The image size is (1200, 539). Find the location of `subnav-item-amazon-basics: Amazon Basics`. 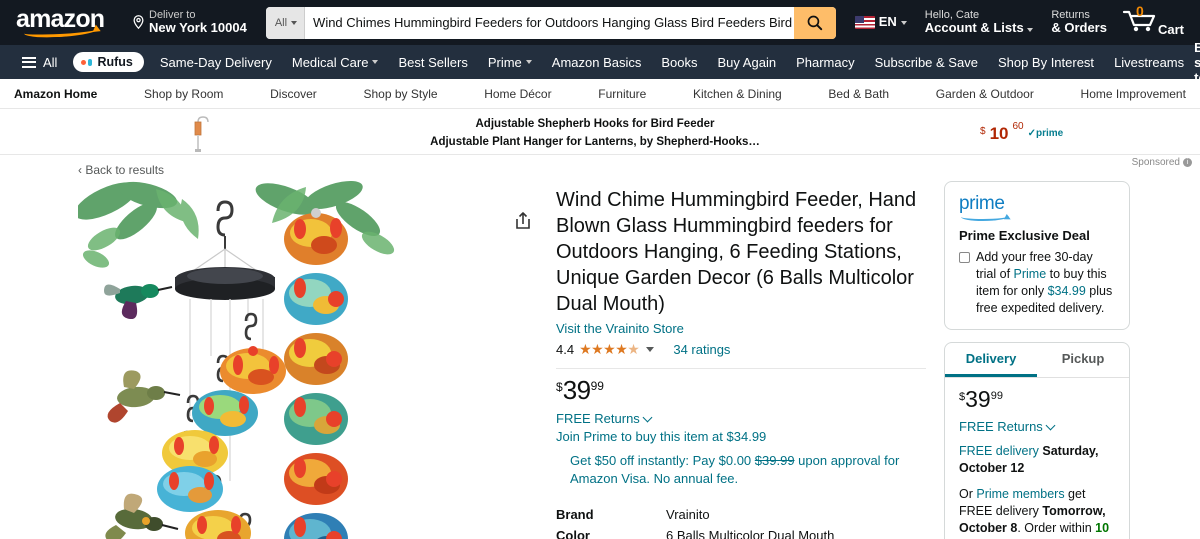

subnav-item-amazon-basics: Amazon Basics is located at coordinates (597, 62).